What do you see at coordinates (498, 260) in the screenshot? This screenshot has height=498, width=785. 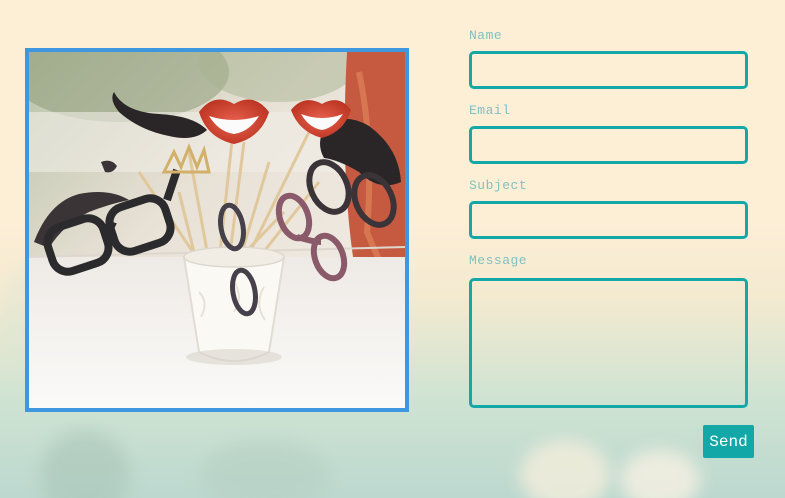 I see `message-label: Message` at bounding box center [498, 260].